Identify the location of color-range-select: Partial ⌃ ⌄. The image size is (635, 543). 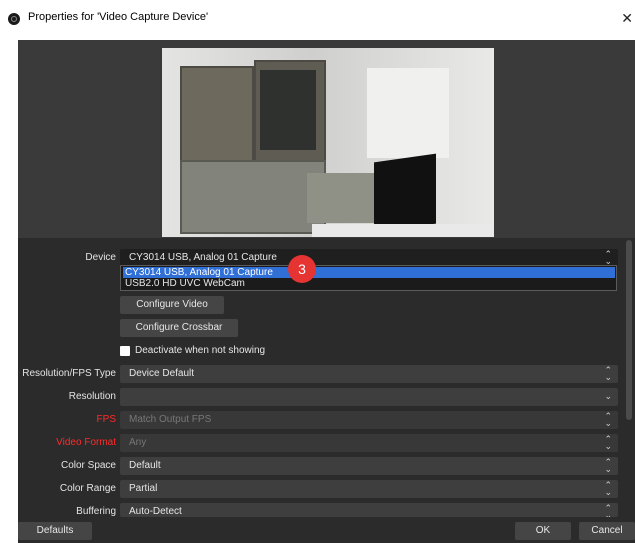
(369, 489).